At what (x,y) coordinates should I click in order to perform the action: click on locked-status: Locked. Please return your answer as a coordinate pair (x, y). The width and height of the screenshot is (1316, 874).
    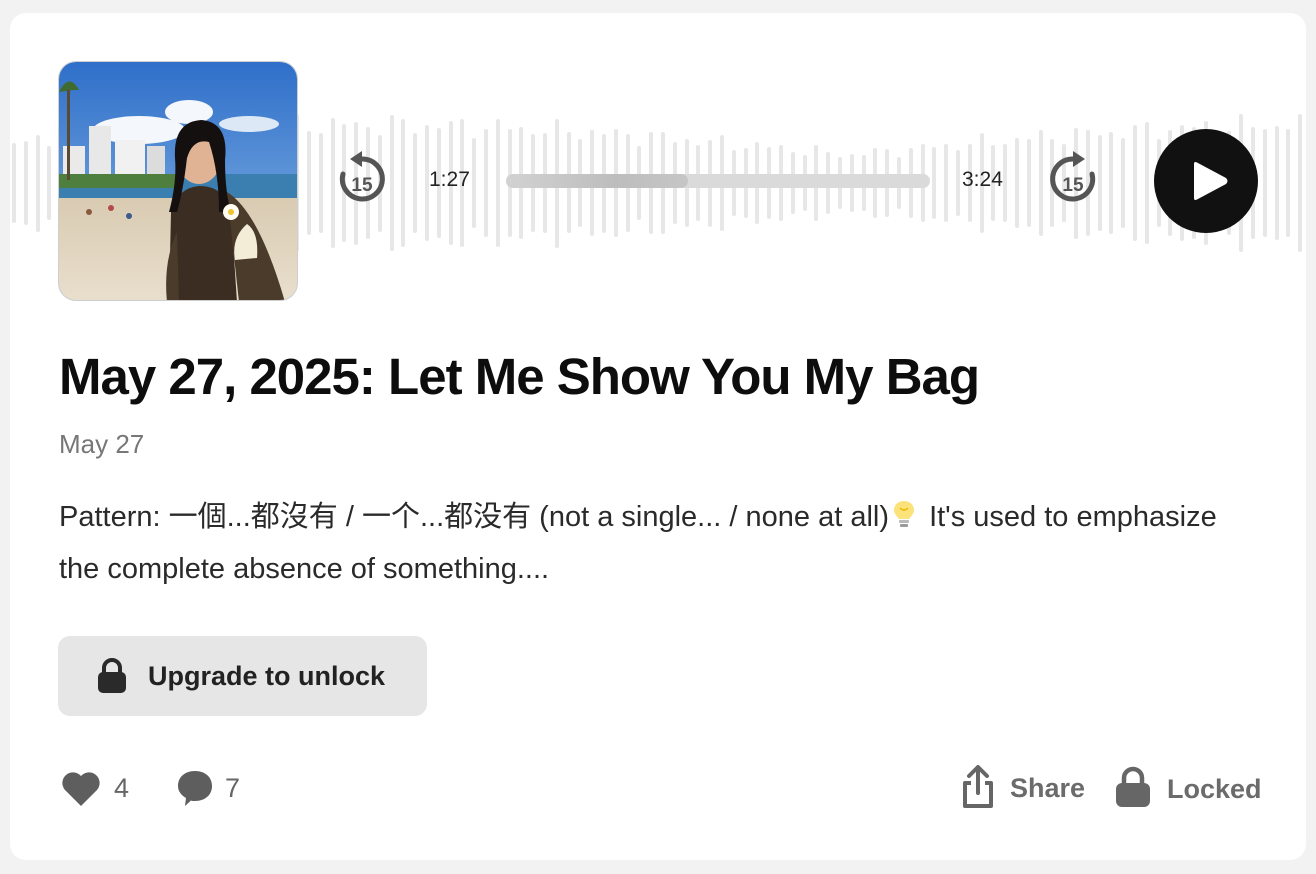
    Looking at the image, I should click on (1190, 788).